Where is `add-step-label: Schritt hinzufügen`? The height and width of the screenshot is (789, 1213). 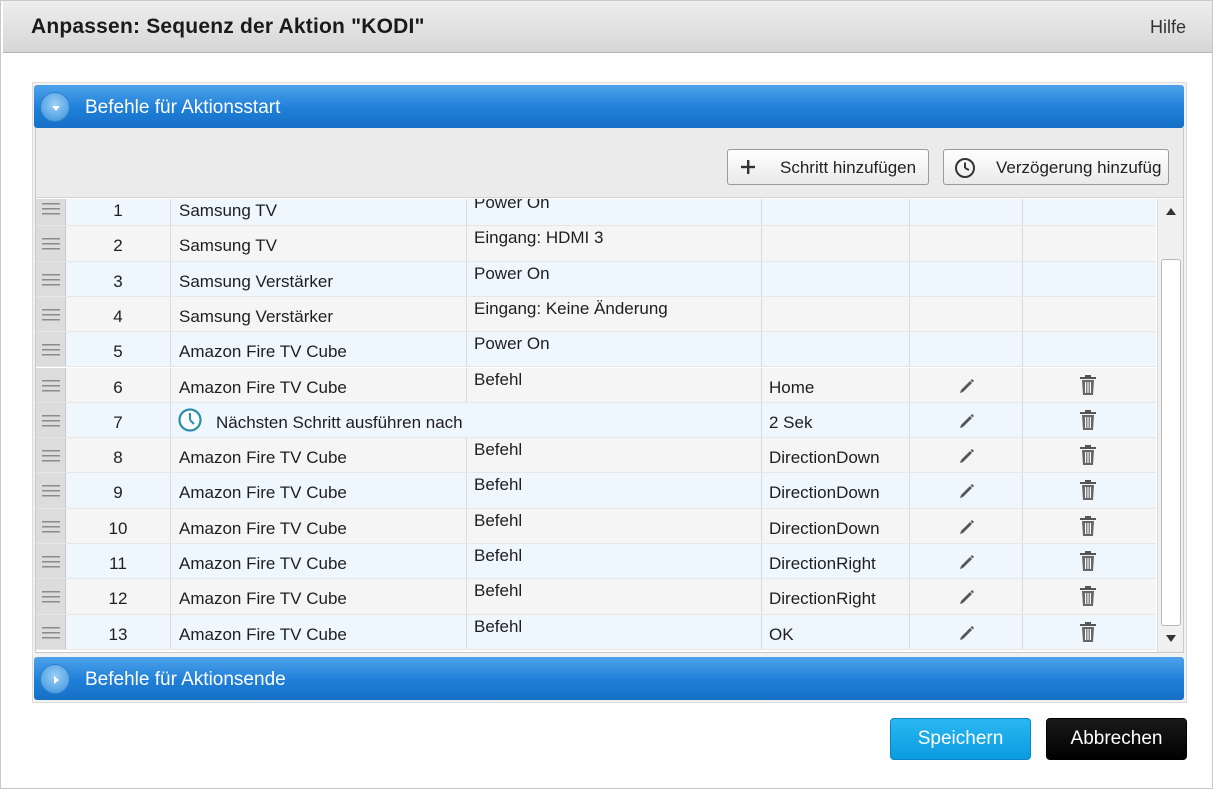 add-step-label: Schritt hinzufügen is located at coordinates (848, 167).